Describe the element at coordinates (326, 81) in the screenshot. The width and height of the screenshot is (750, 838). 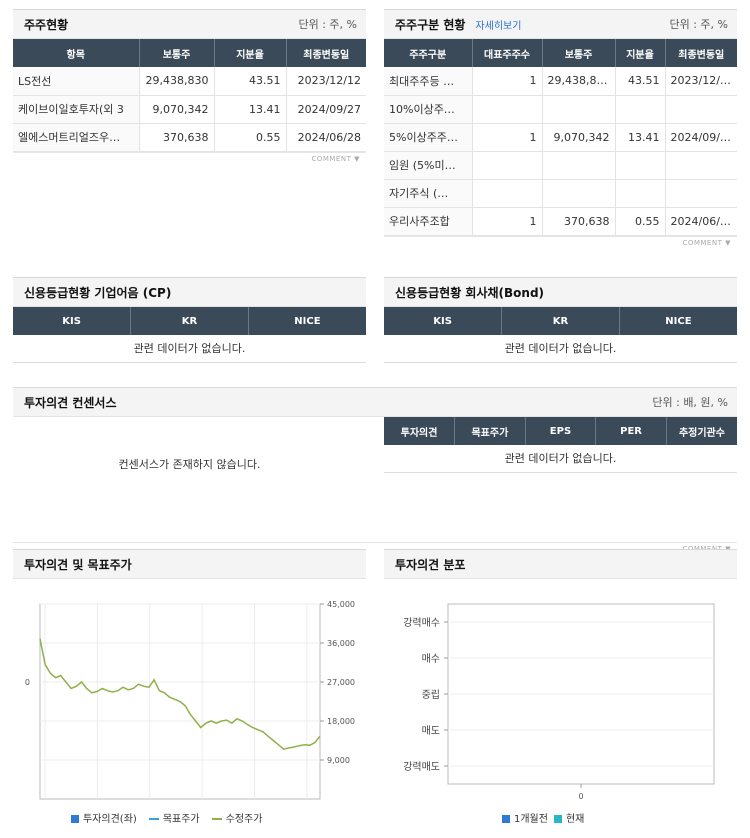
I see `holder-date: 2023/12/12` at that location.